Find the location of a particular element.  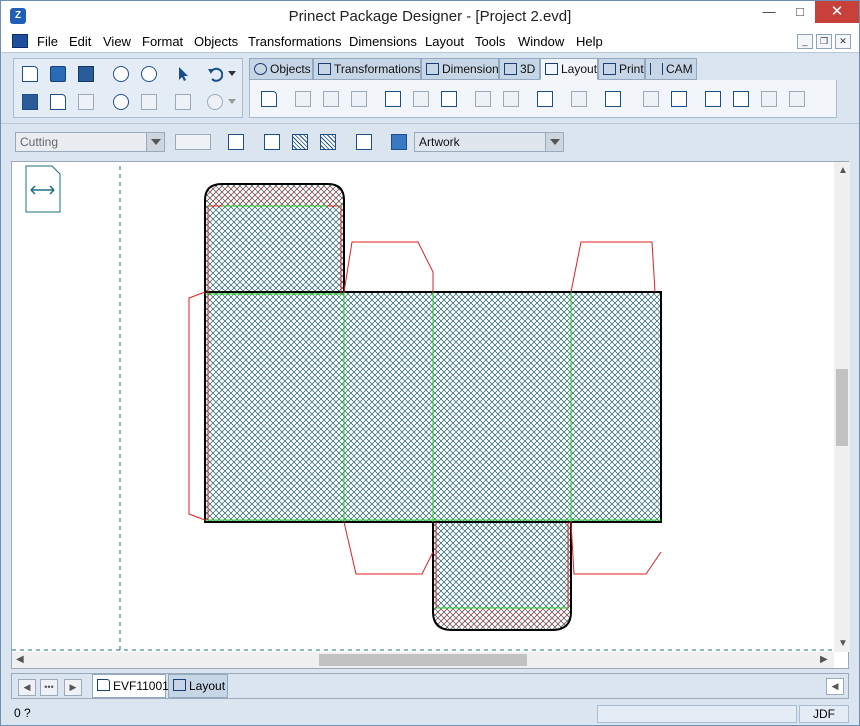

print-preview-button is located at coordinates (58, 102).